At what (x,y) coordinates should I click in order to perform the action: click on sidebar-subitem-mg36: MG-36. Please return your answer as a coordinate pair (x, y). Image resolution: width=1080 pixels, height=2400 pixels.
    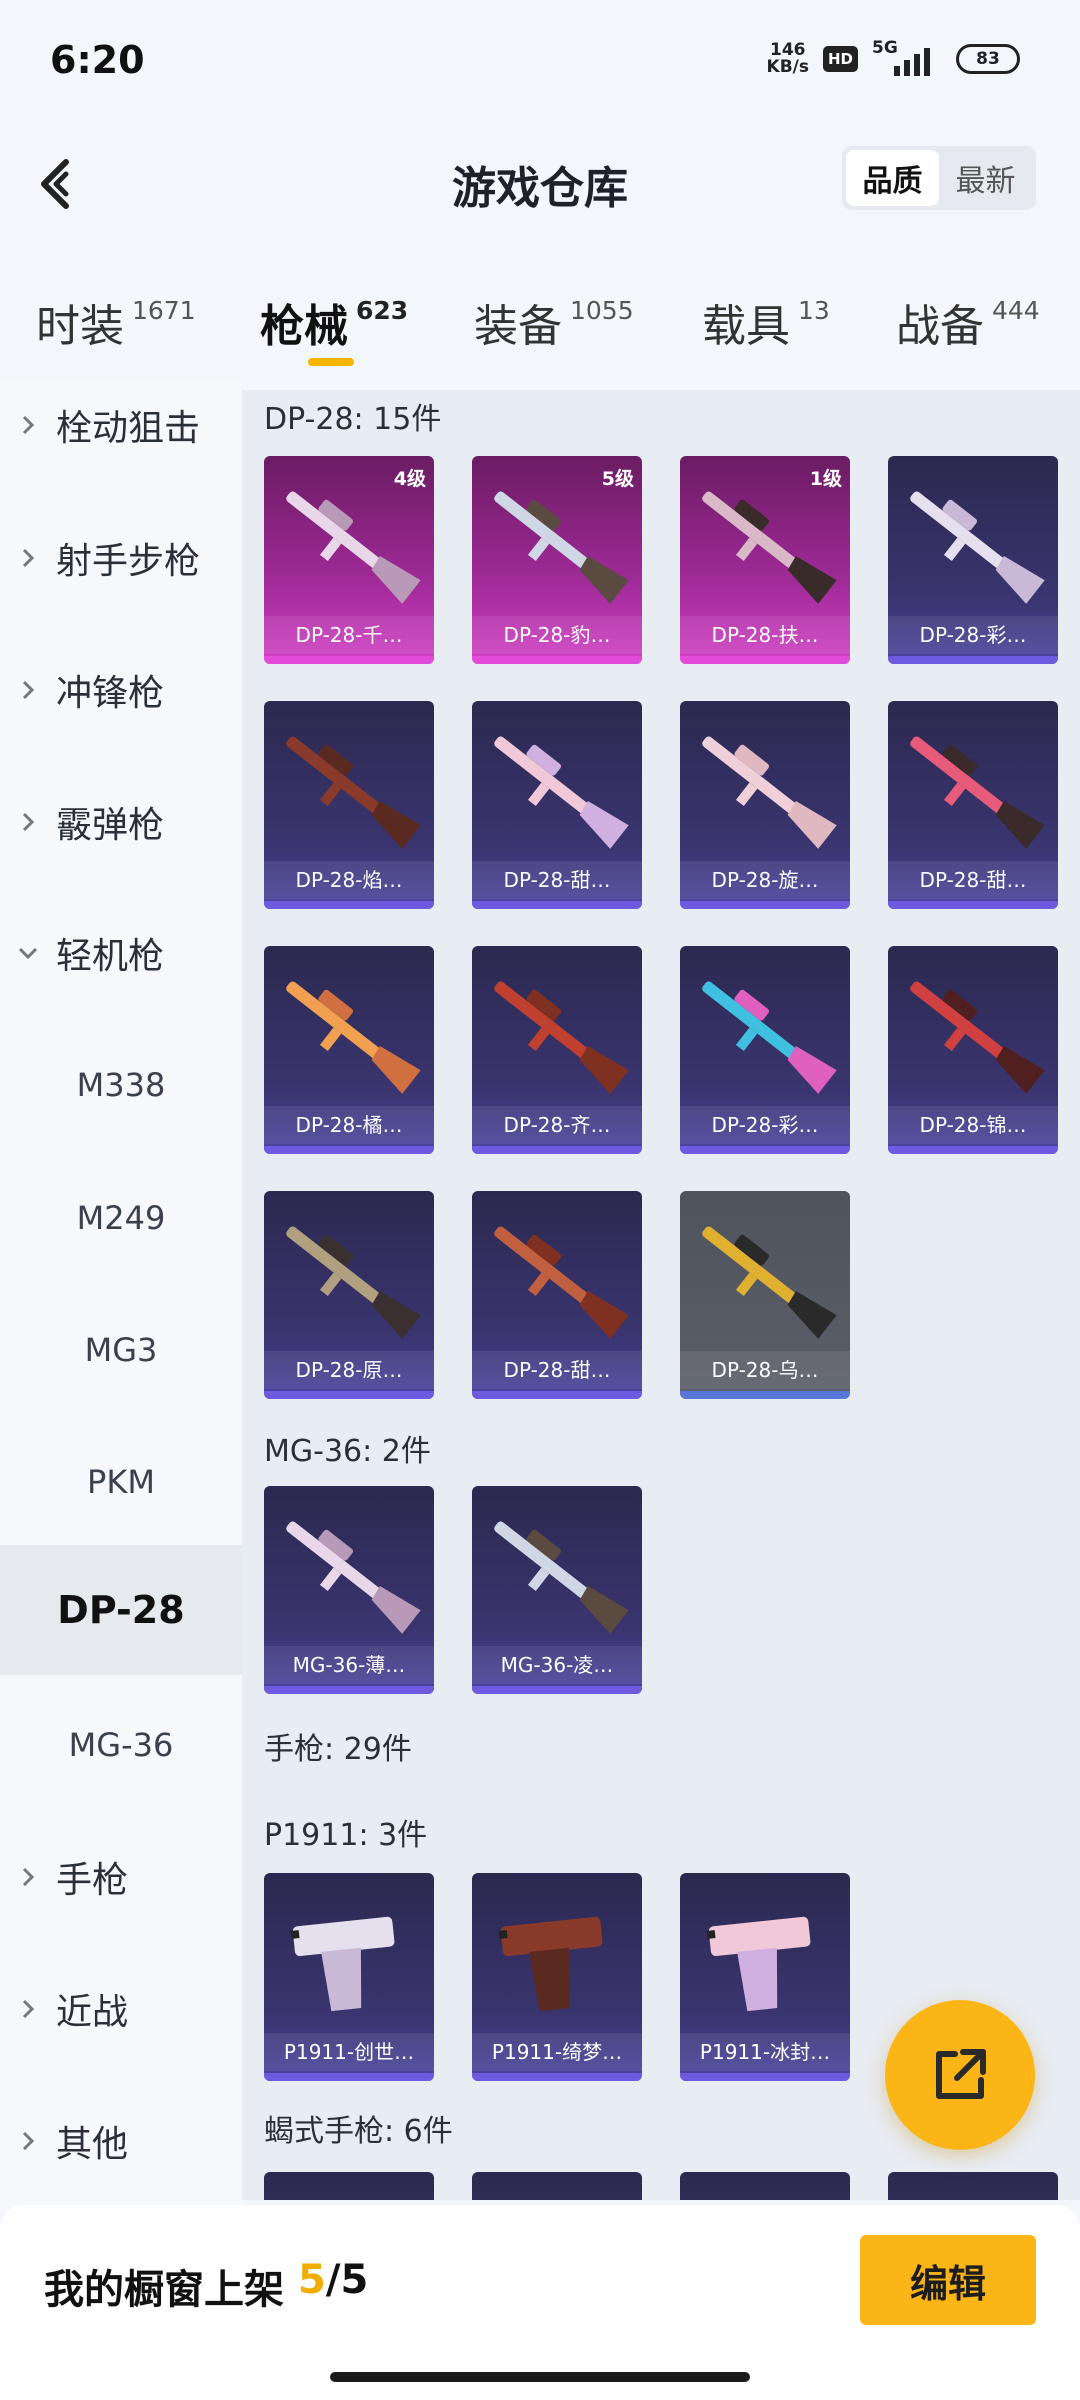
    Looking at the image, I should click on (121, 1745).